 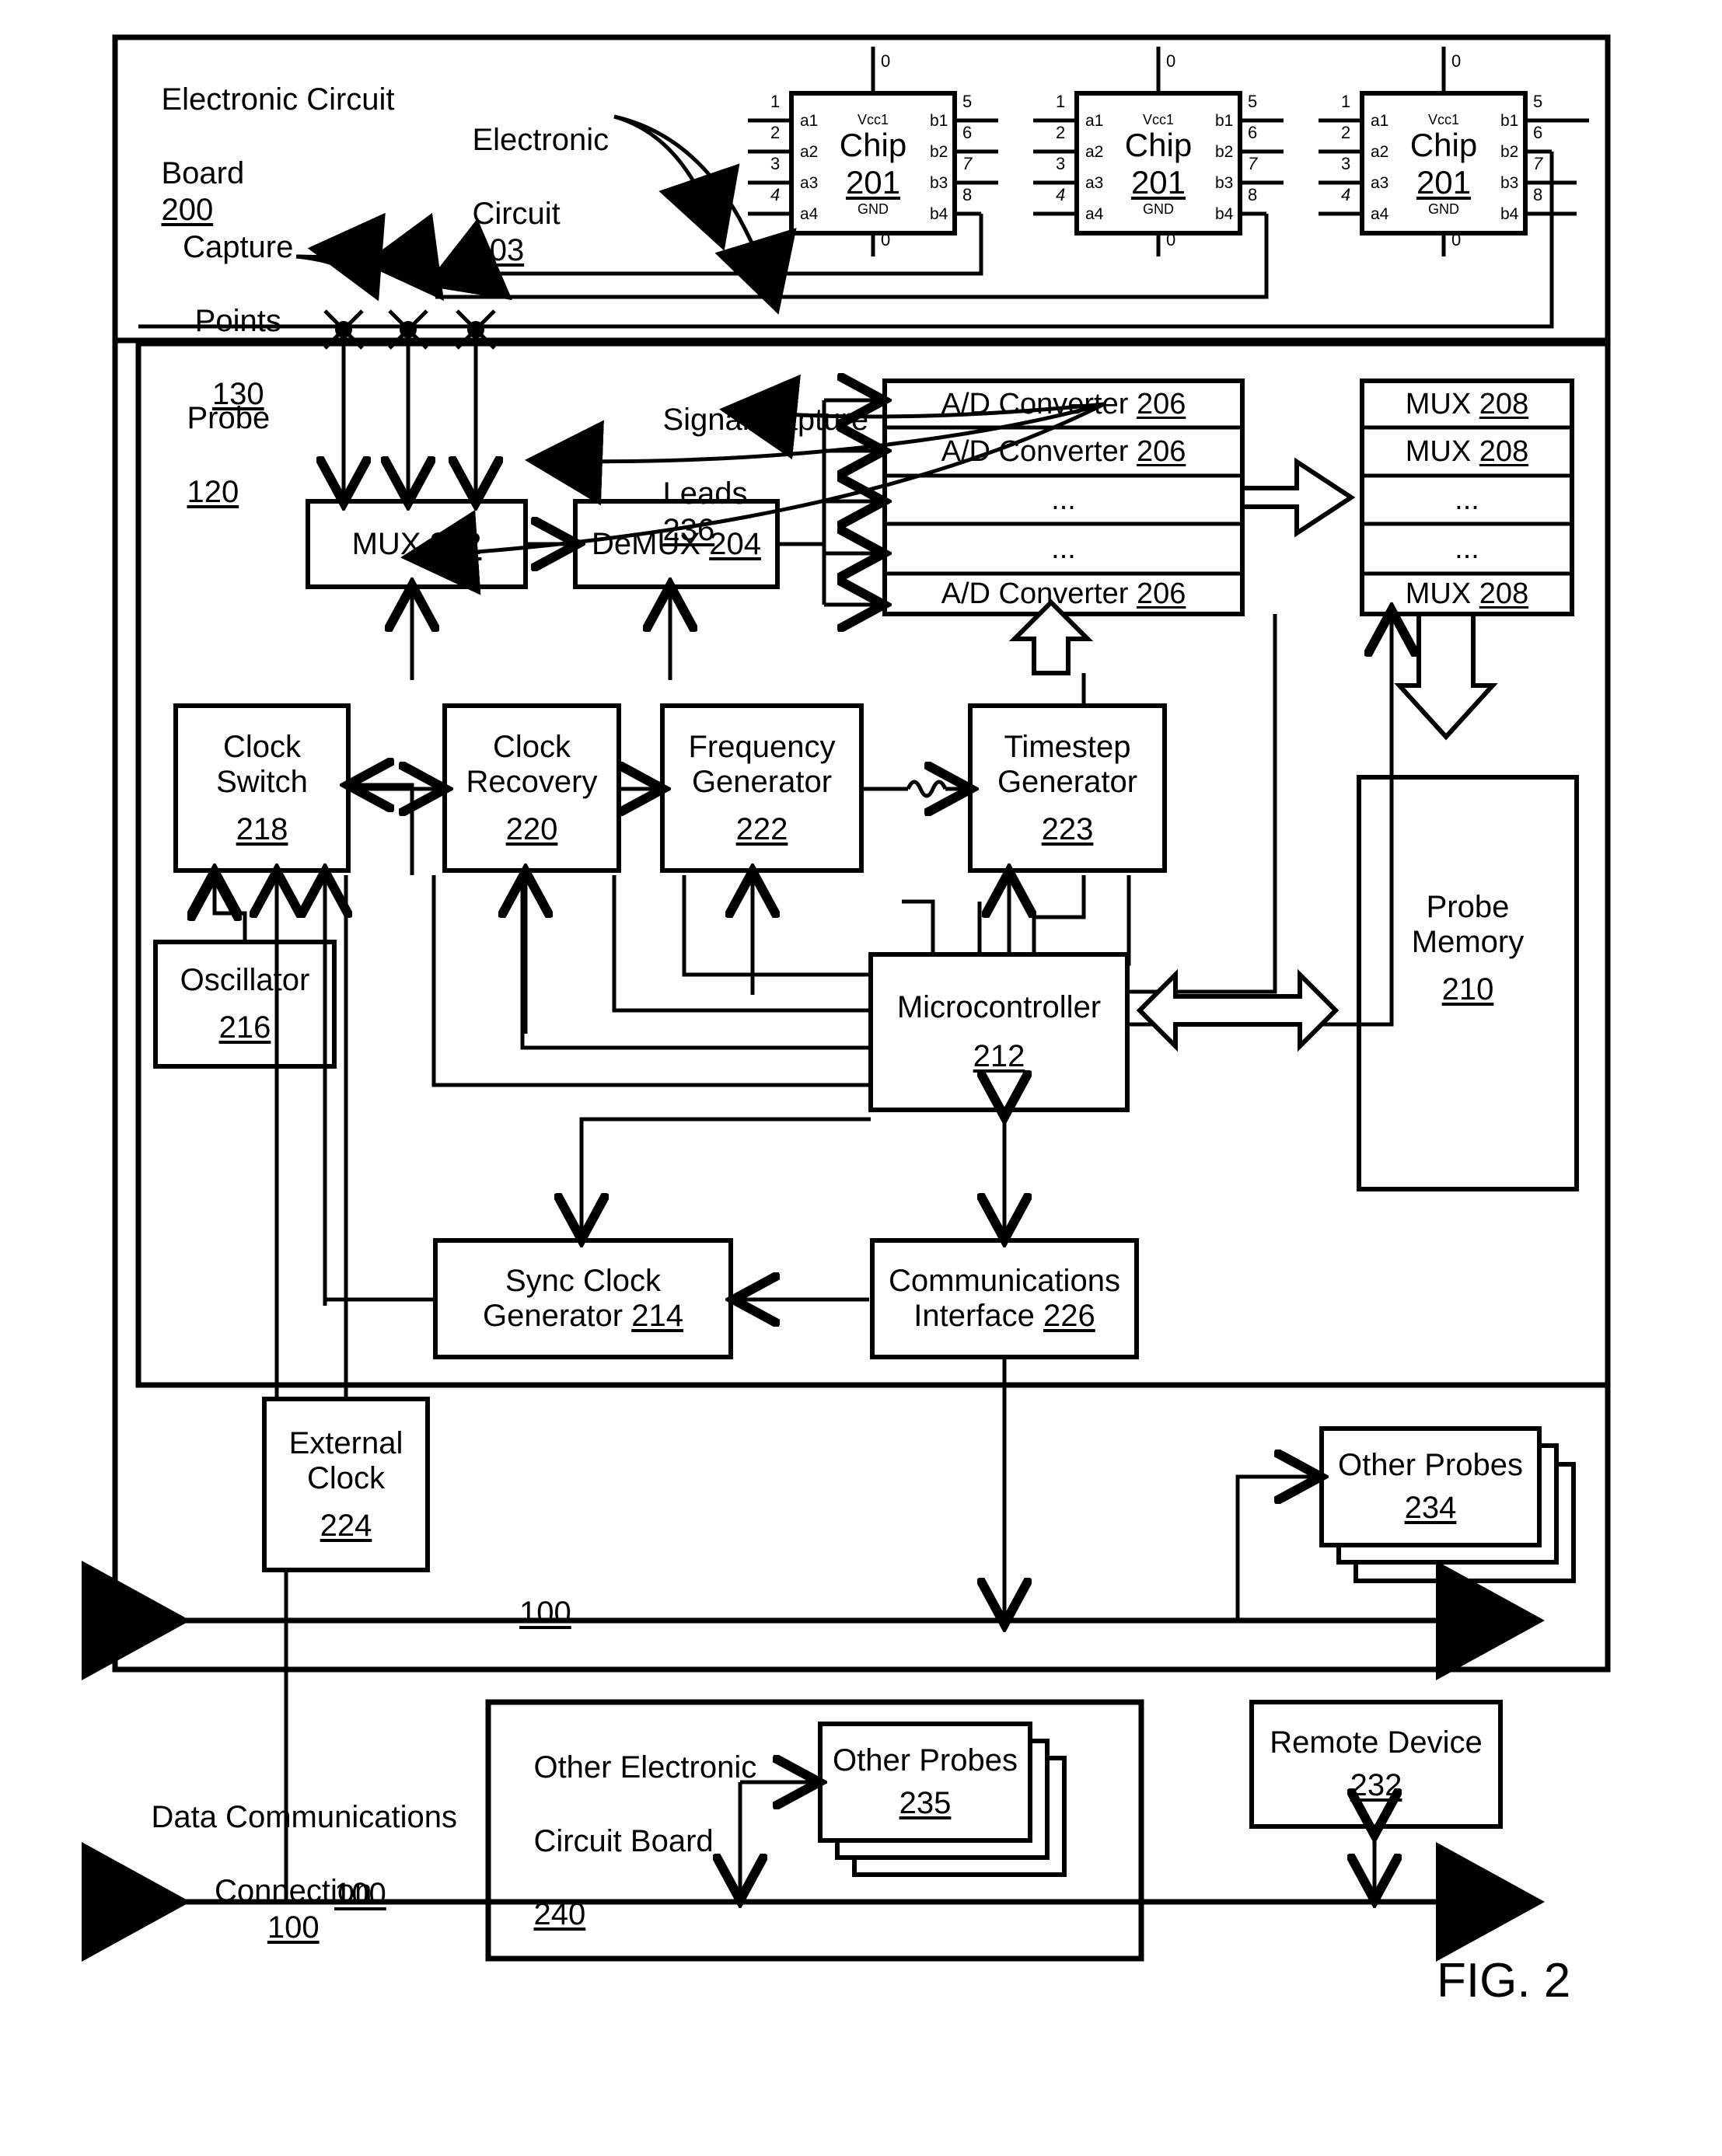 What do you see at coordinates (229, 418) in the screenshot?
I see `probe-title-text: Probe` at bounding box center [229, 418].